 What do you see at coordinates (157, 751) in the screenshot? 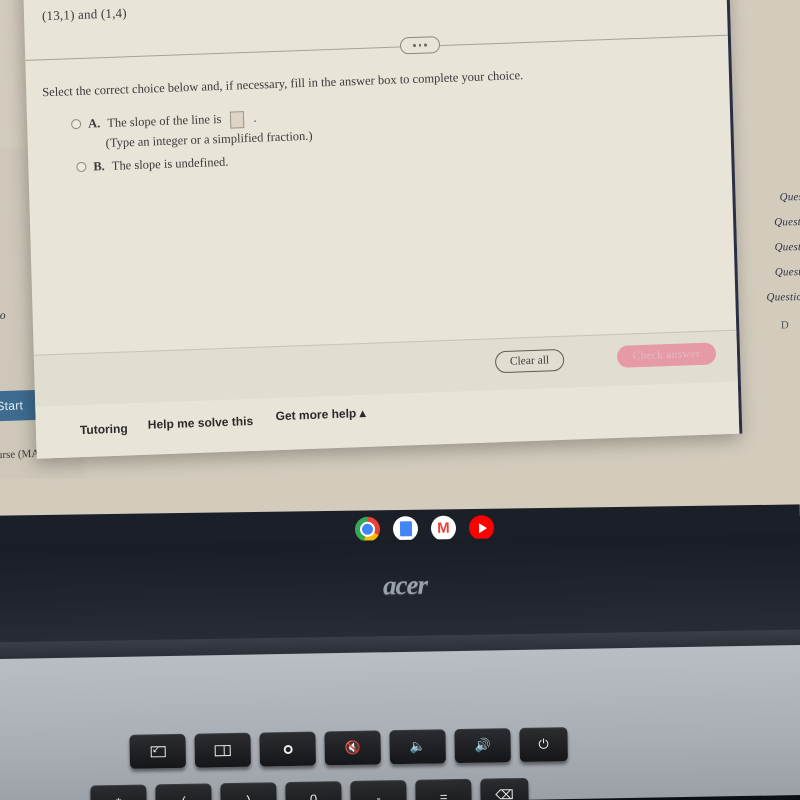
I see `key-fullscreen` at bounding box center [157, 751].